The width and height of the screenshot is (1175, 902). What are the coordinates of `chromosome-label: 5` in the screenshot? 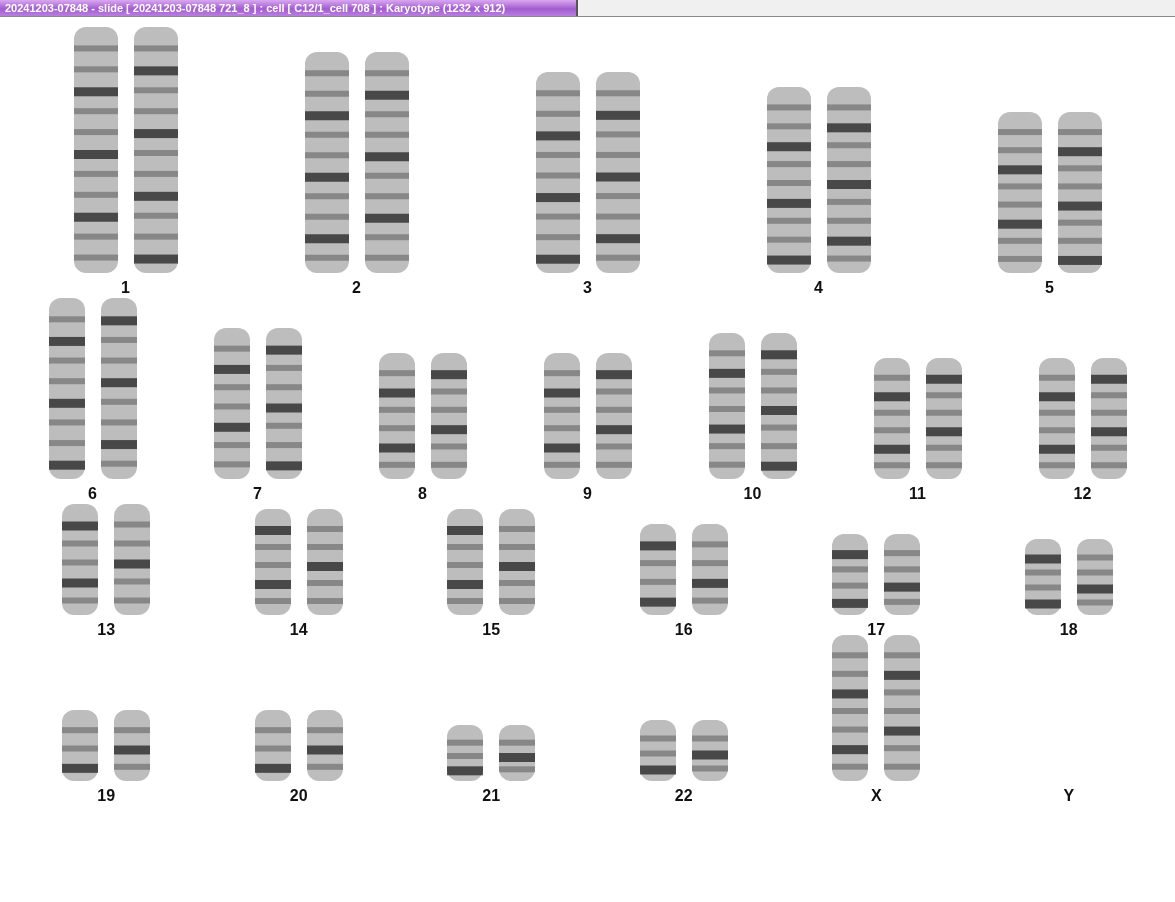 It's located at (1049, 288).